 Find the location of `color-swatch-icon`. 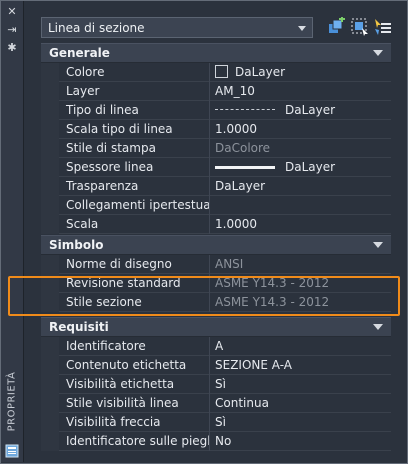

color-swatch-icon is located at coordinates (221, 71).